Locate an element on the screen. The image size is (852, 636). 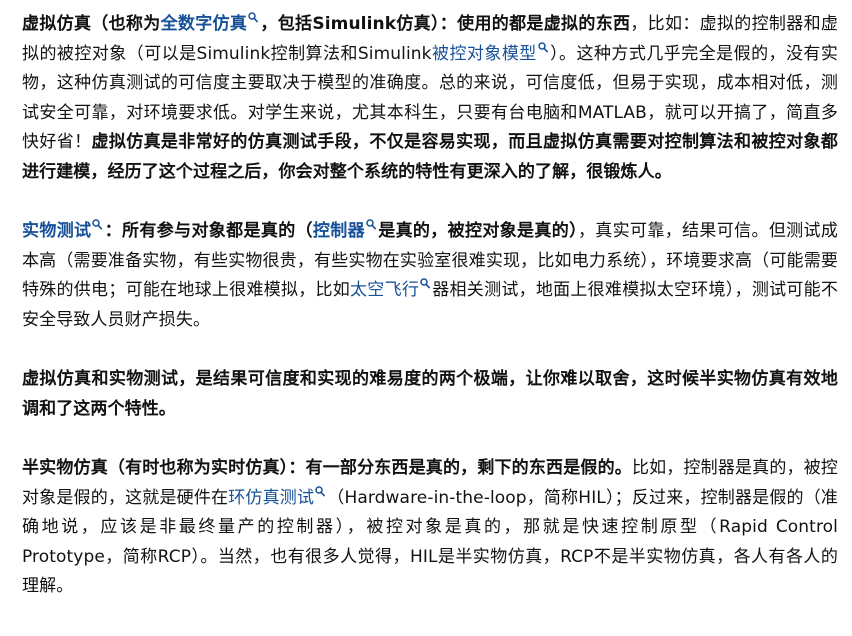
virtual-sim-intro: 虚拟仿真（也称为 is located at coordinates (91, 24).